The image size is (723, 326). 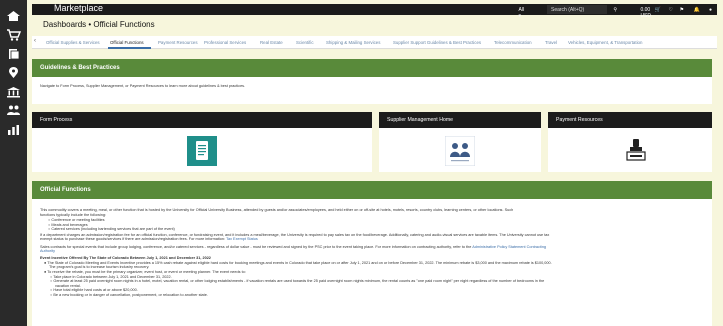 What do you see at coordinates (225, 42) in the screenshot?
I see `tab-professional-services: Professional Services` at bounding box center [225, 42].